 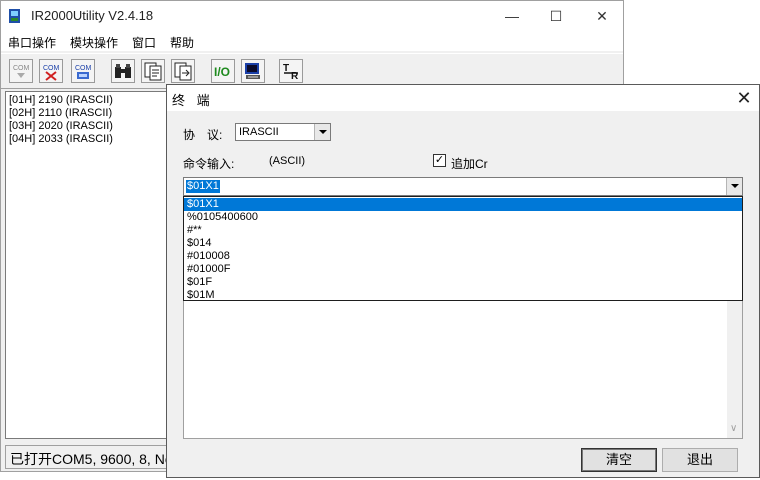 What do you see at coordinates (60, 113) in the screenshot?
I see `list-item: [02H] 2110 (IRASCII)` at bounding box center [60, 113].